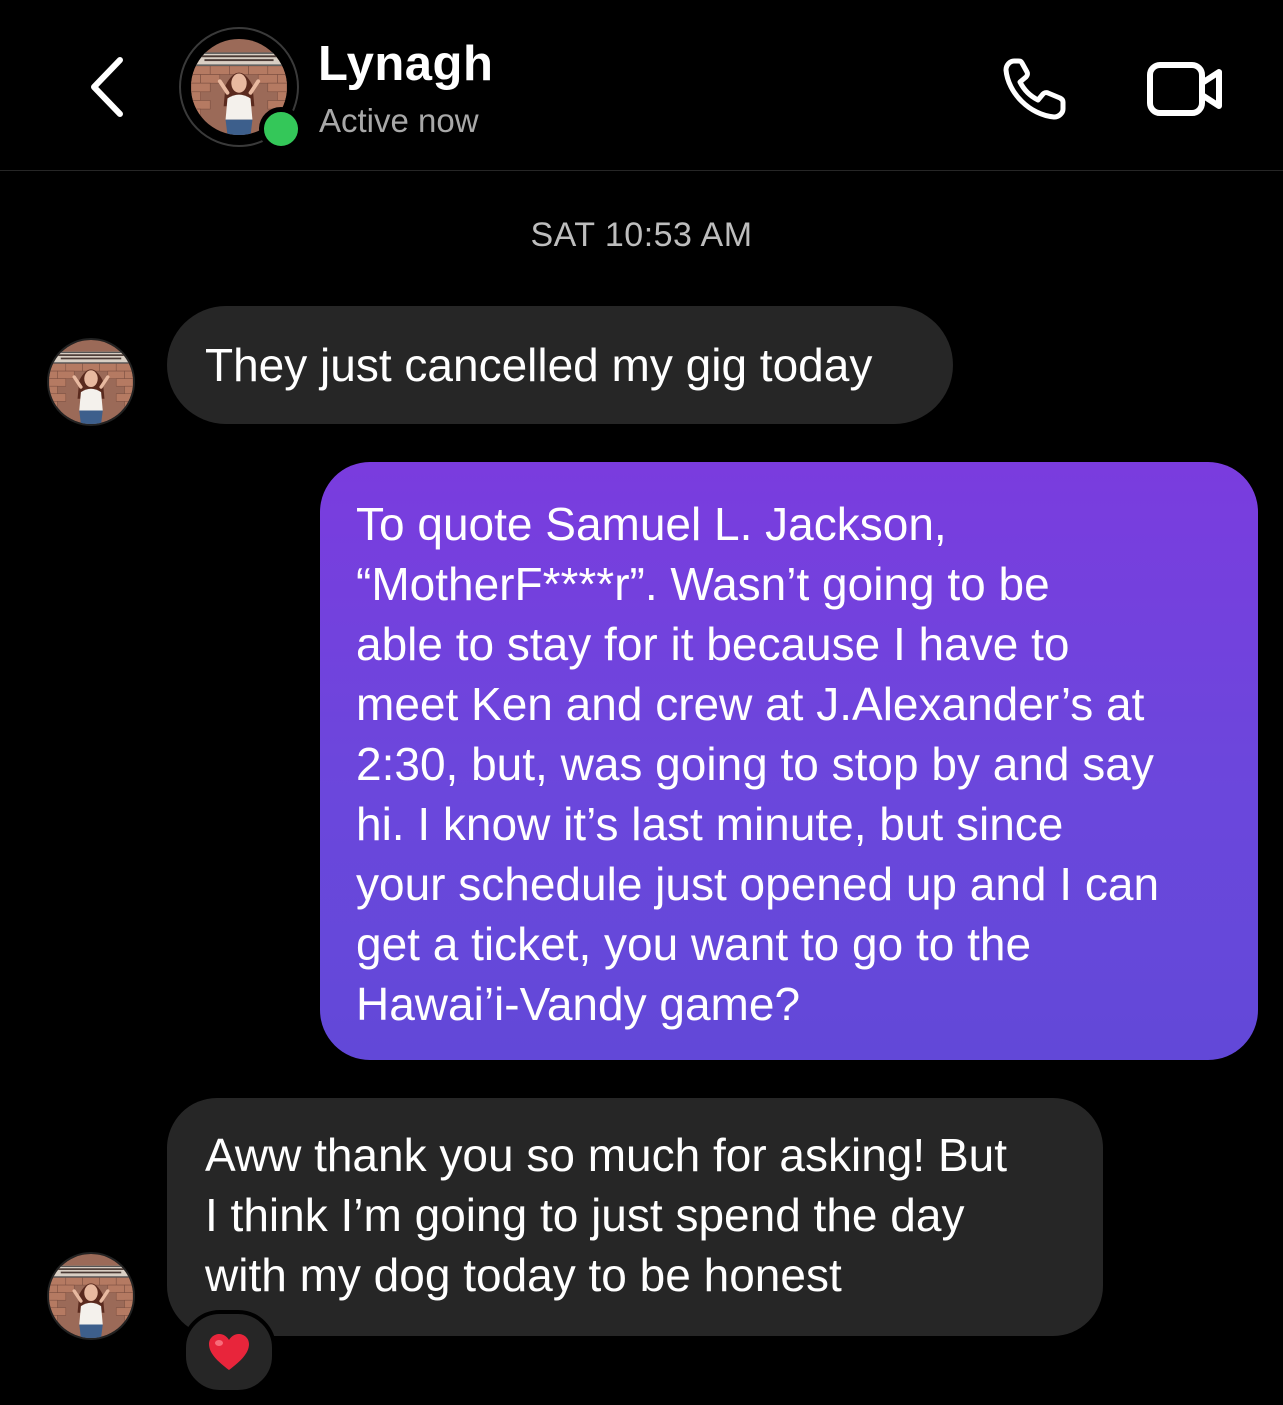  I want to click on chevron-left-icon, so click(107, 87).